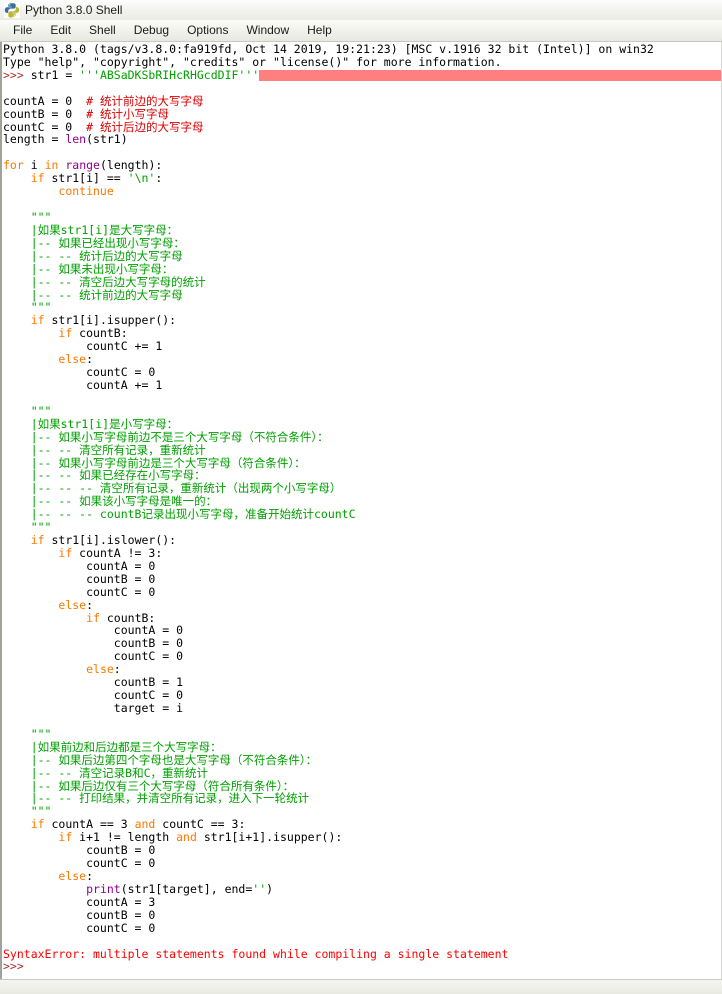 Image resolution: width=722 pixels, height=994 pixels. What do you see at coordinates (93, 708) in the screenshot?
I see `code-line: target = i` at bounding box center [93, 708].